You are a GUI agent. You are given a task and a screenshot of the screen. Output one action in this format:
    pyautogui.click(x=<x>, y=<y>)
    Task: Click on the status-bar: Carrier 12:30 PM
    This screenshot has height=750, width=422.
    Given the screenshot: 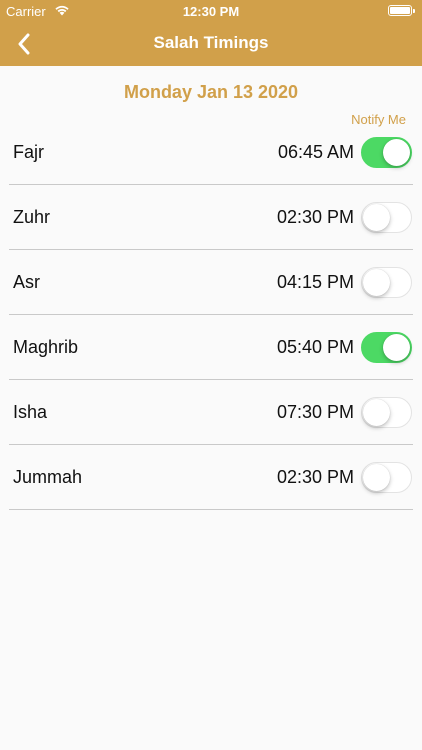 What is the action you would take?
    pyautogui.click(x=211, y=11)
    